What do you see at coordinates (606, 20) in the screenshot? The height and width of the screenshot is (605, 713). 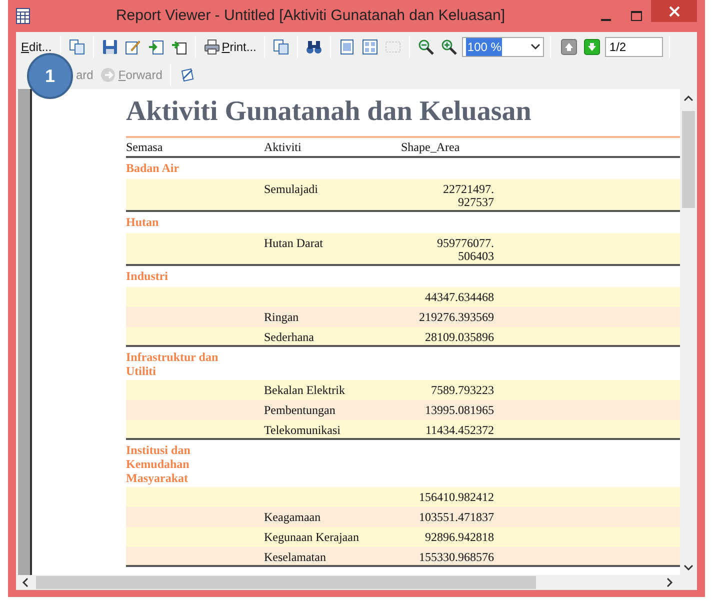 I see `minimize-icon` at bounding box center [606, 20].